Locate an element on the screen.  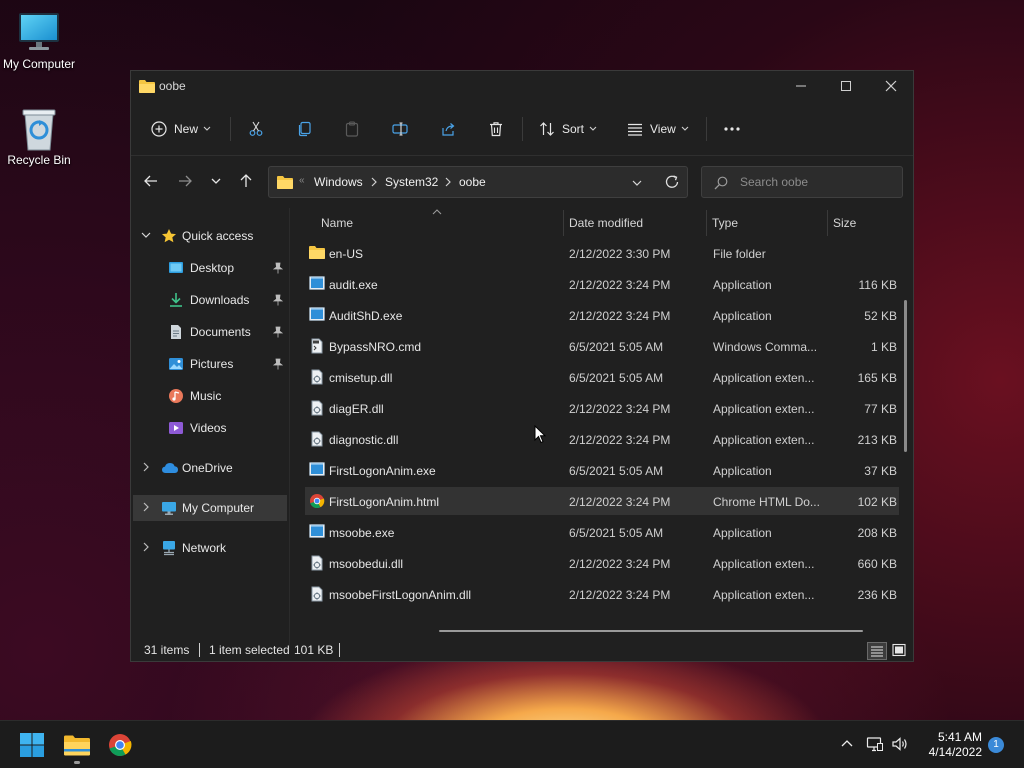
desktop-icon-recycle-bin: Recycle Bin is located at coordinates (39, 136).